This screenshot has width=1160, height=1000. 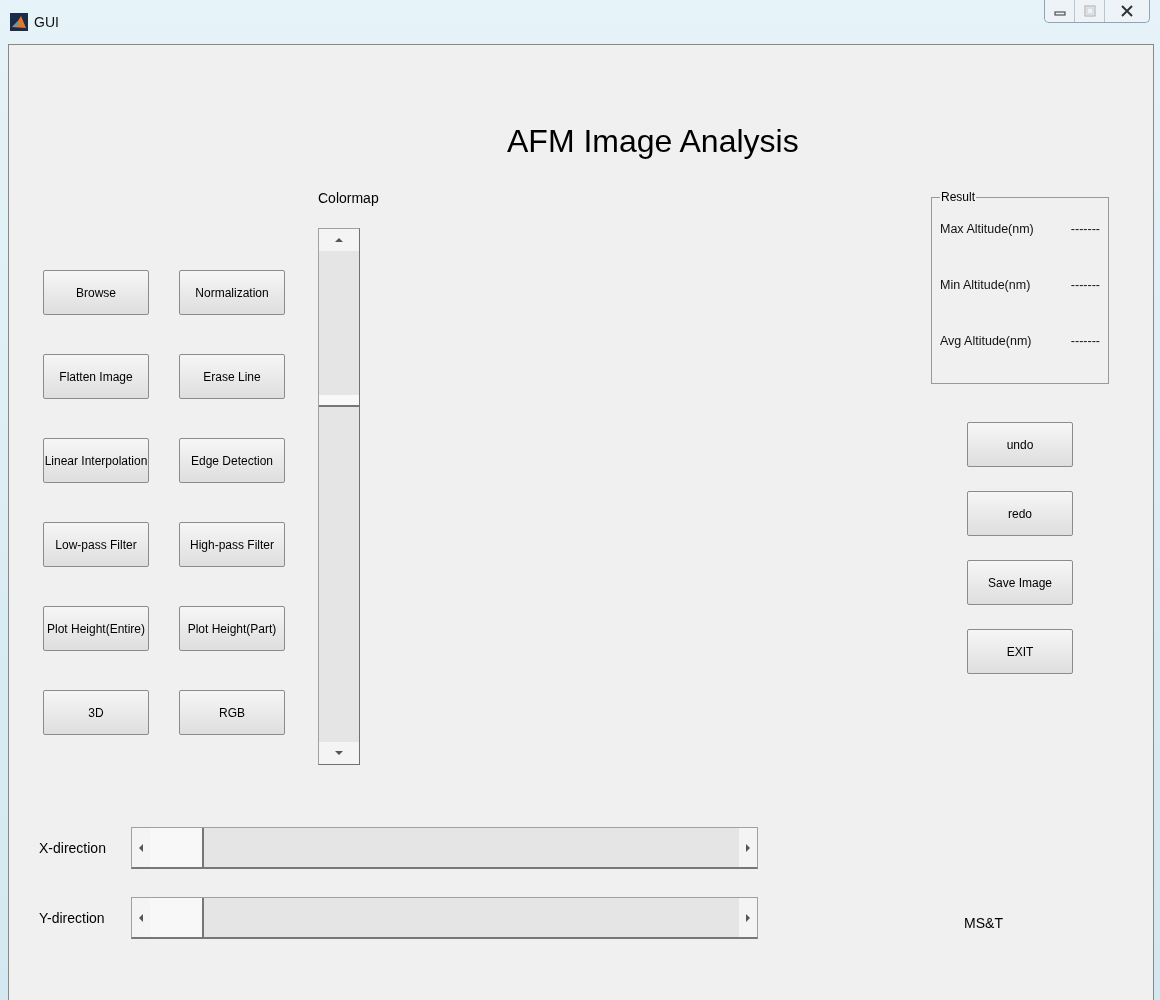 I want to click on tool-button: Flatten Image, so click(x=96, y=376).